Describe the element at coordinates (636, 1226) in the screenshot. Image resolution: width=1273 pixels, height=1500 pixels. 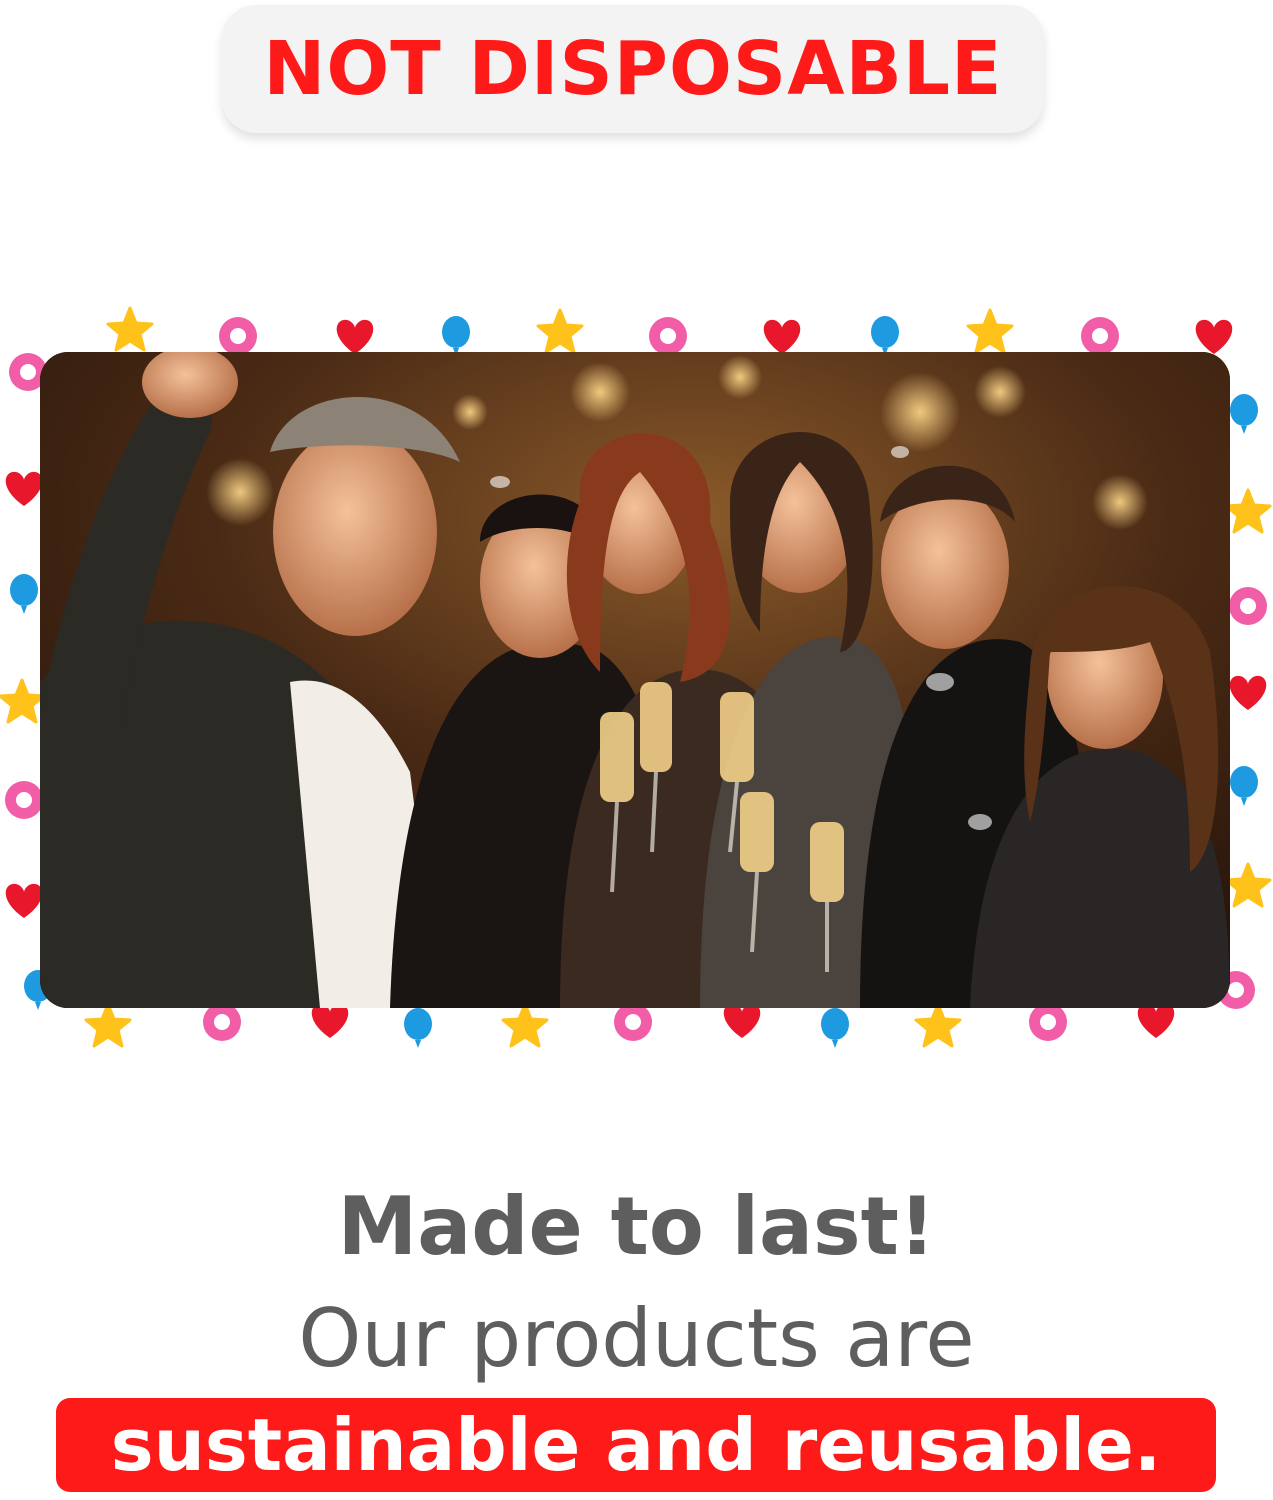
I see `made-to-last-heading: Made to last!` at that location.